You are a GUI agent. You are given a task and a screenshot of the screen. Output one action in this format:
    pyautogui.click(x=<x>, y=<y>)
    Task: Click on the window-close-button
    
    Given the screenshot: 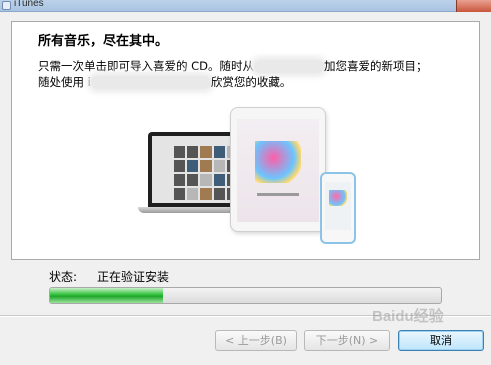 What is the action you would take?
    pyautogui.click(x=473, y=6)
    